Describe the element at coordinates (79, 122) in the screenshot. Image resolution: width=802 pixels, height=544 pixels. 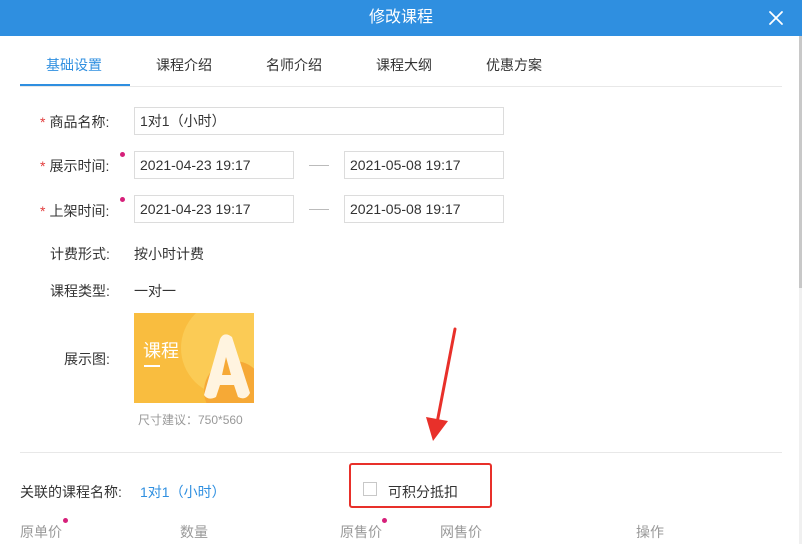
I see `product-name-label-text: 商品名称:` at that location.